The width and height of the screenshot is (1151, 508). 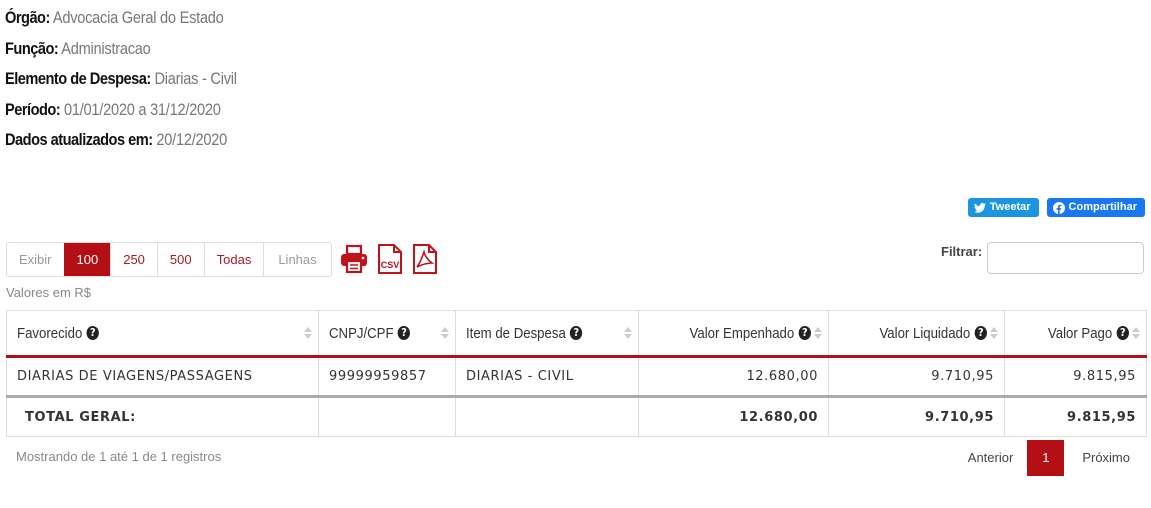 I want to click on orgao-line: Órgão: Advocacia Geral do Estado, so click(x=114, y=17).